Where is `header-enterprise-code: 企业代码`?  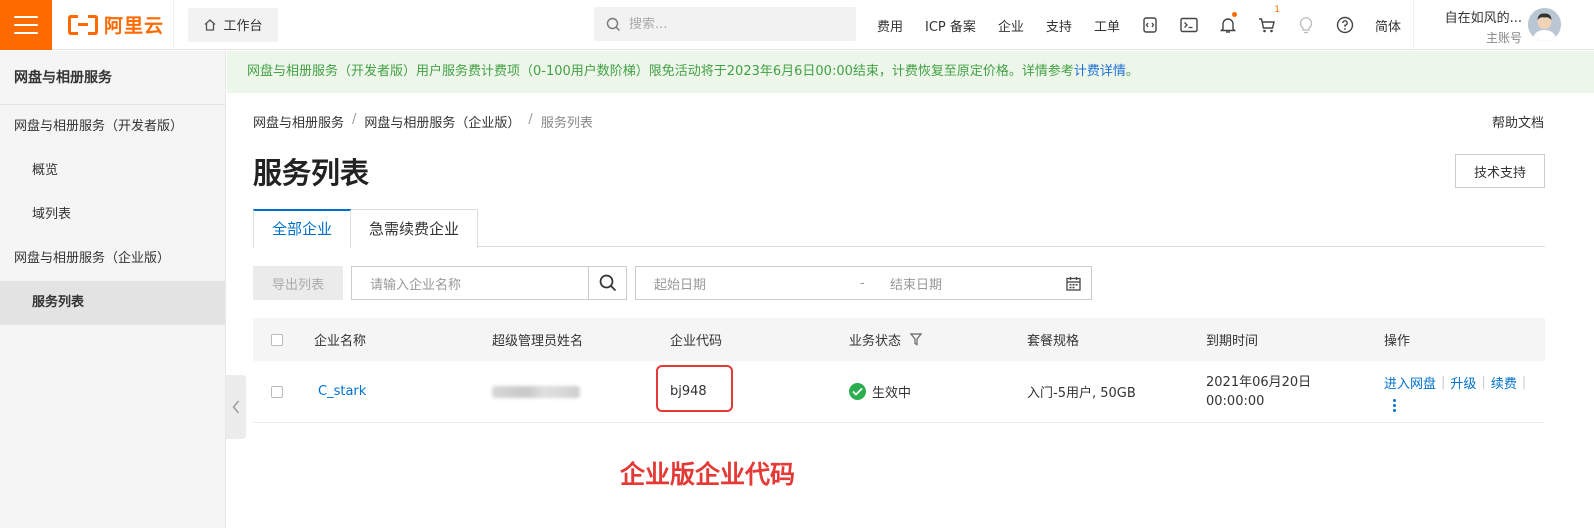
header-enterprise-code: 企业代码 is located at coordinates (696, 341).